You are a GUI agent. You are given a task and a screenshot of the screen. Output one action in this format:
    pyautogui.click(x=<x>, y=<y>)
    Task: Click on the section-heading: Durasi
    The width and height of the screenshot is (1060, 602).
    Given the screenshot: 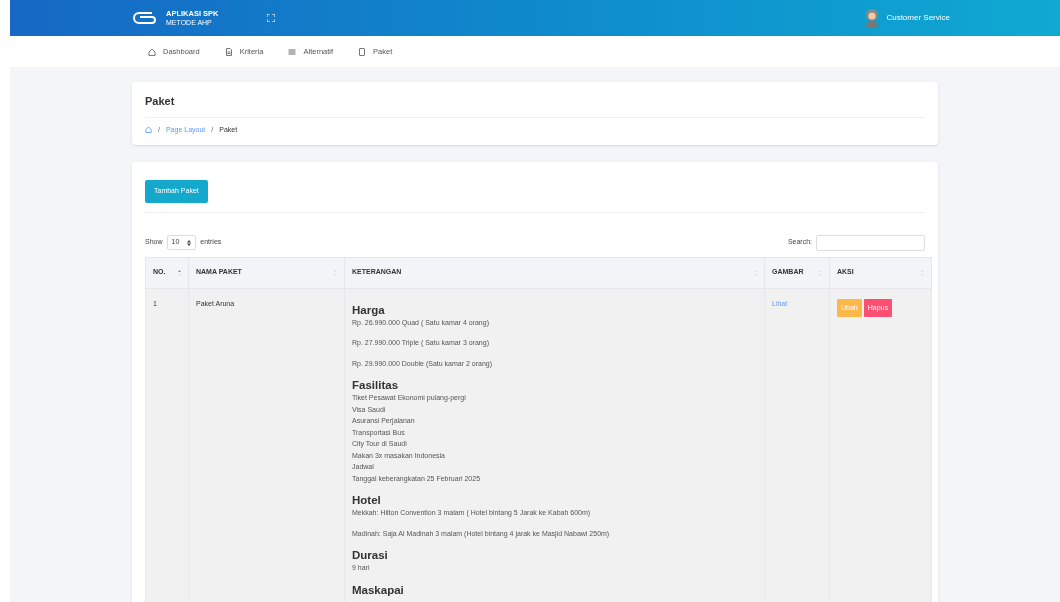 What is the action you would take?
    pyautogui.click(x=370, y=555)
    